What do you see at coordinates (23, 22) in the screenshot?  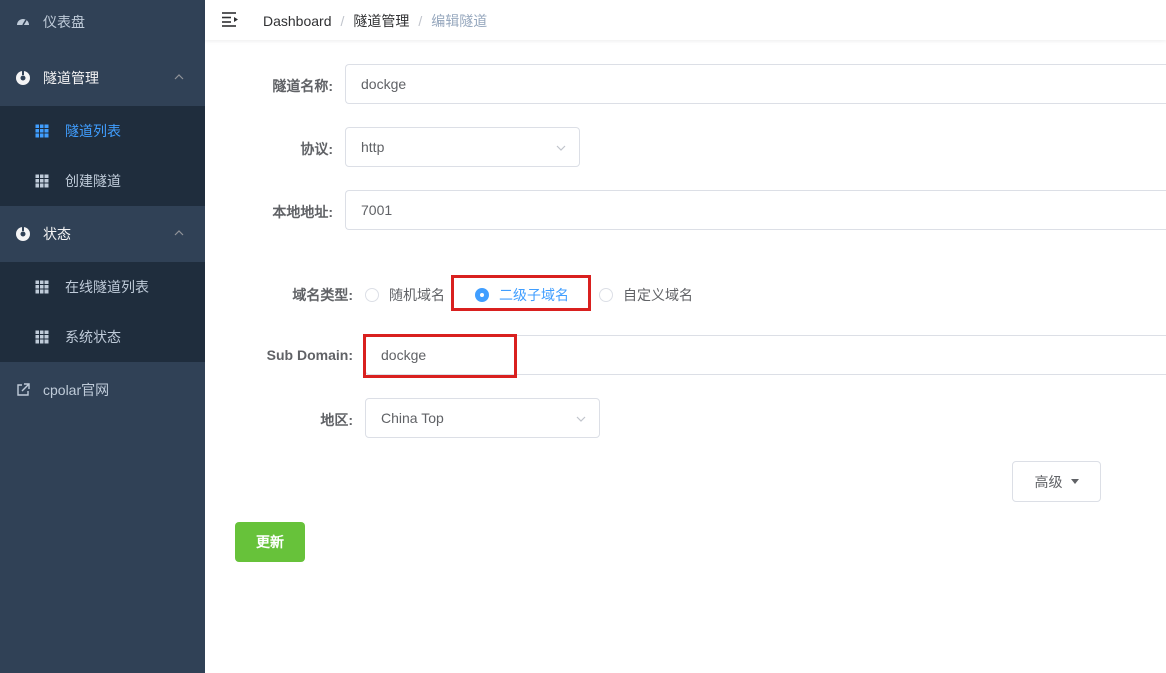 I see `dashboard-icon` at bounding box center [23, 22].